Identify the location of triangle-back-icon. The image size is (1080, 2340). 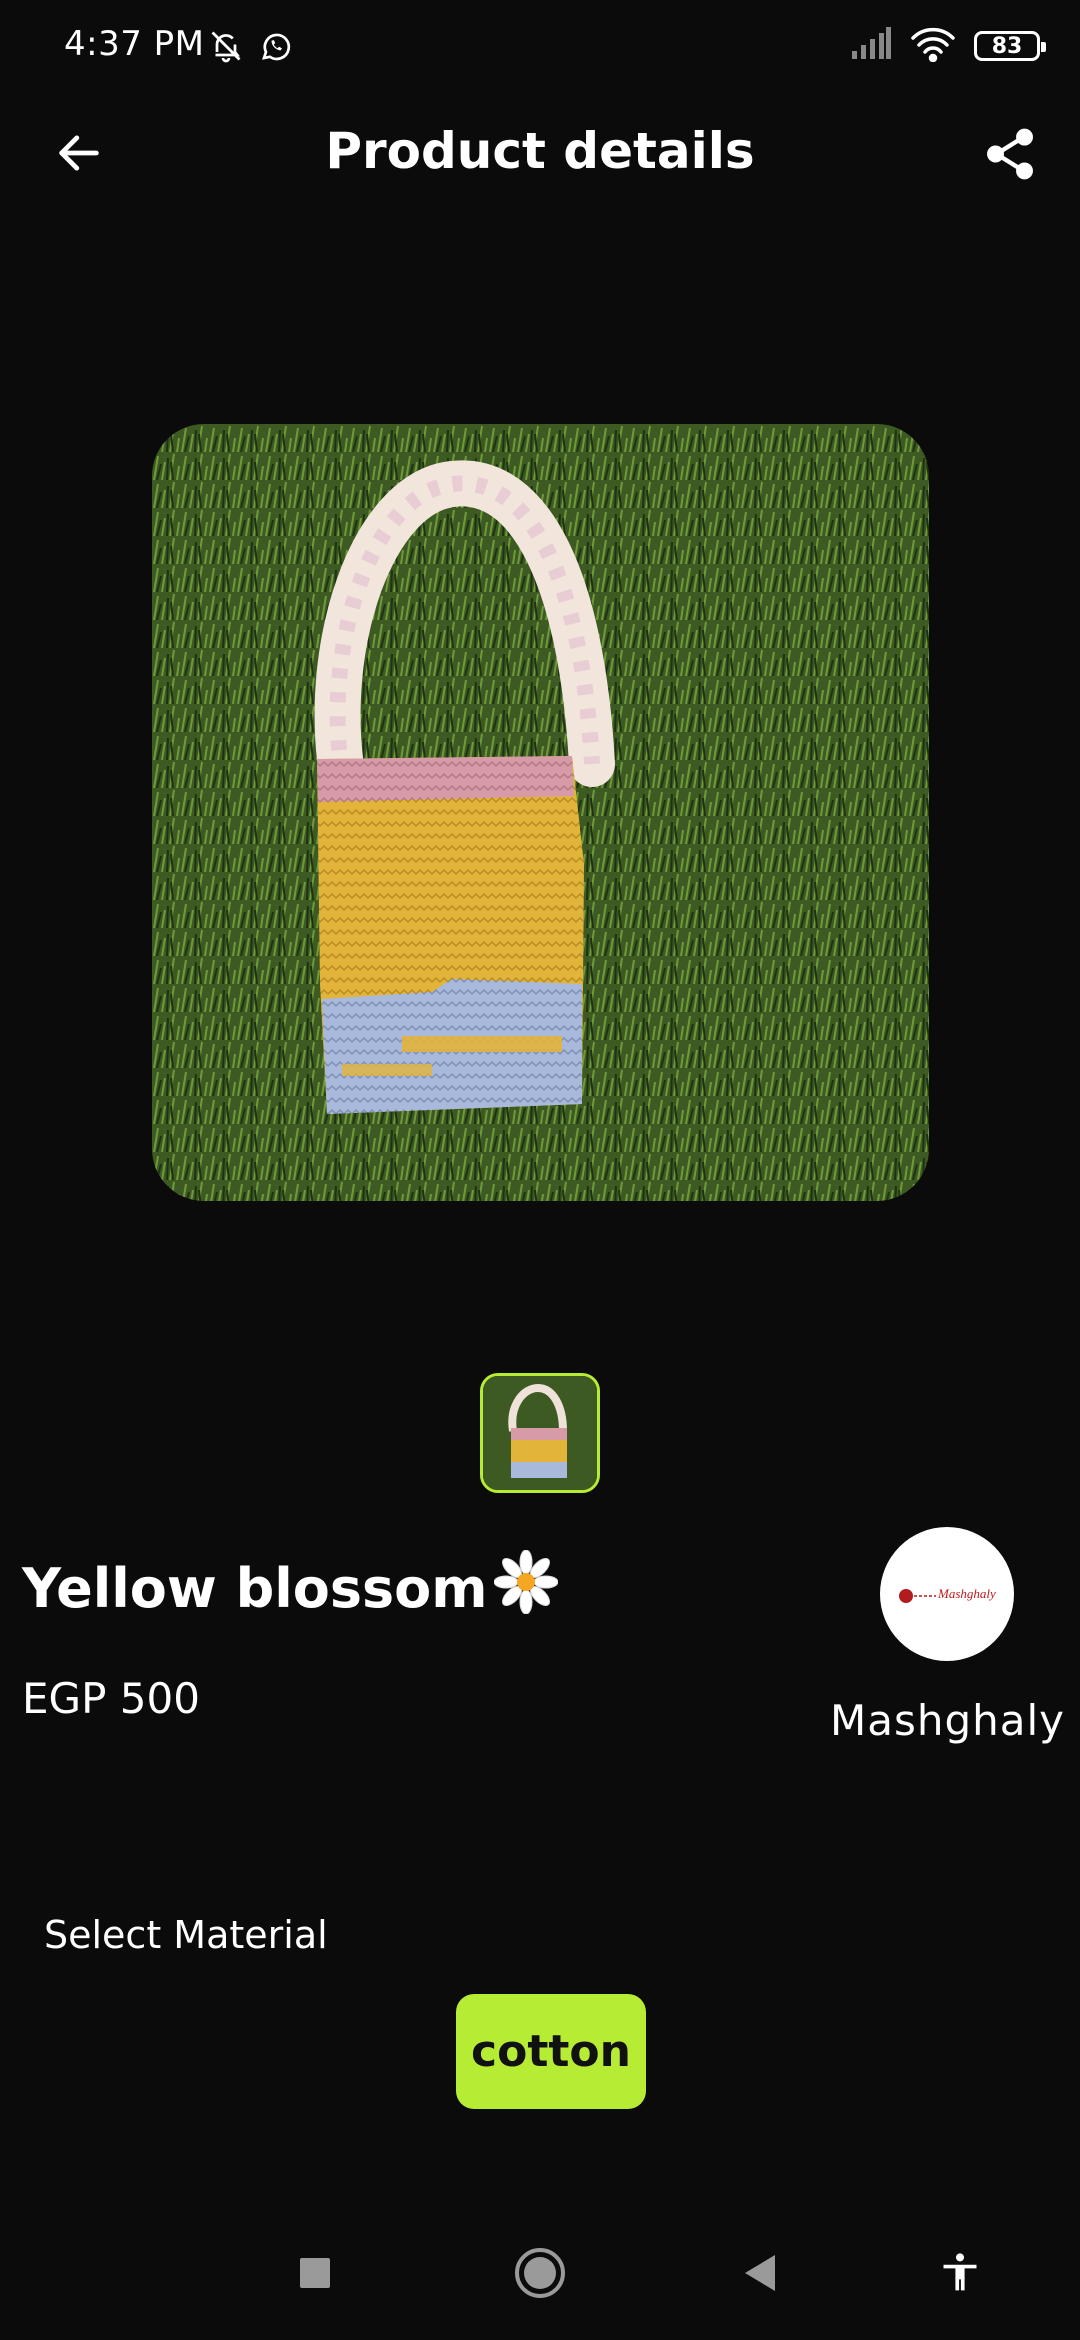
(760, 2275).